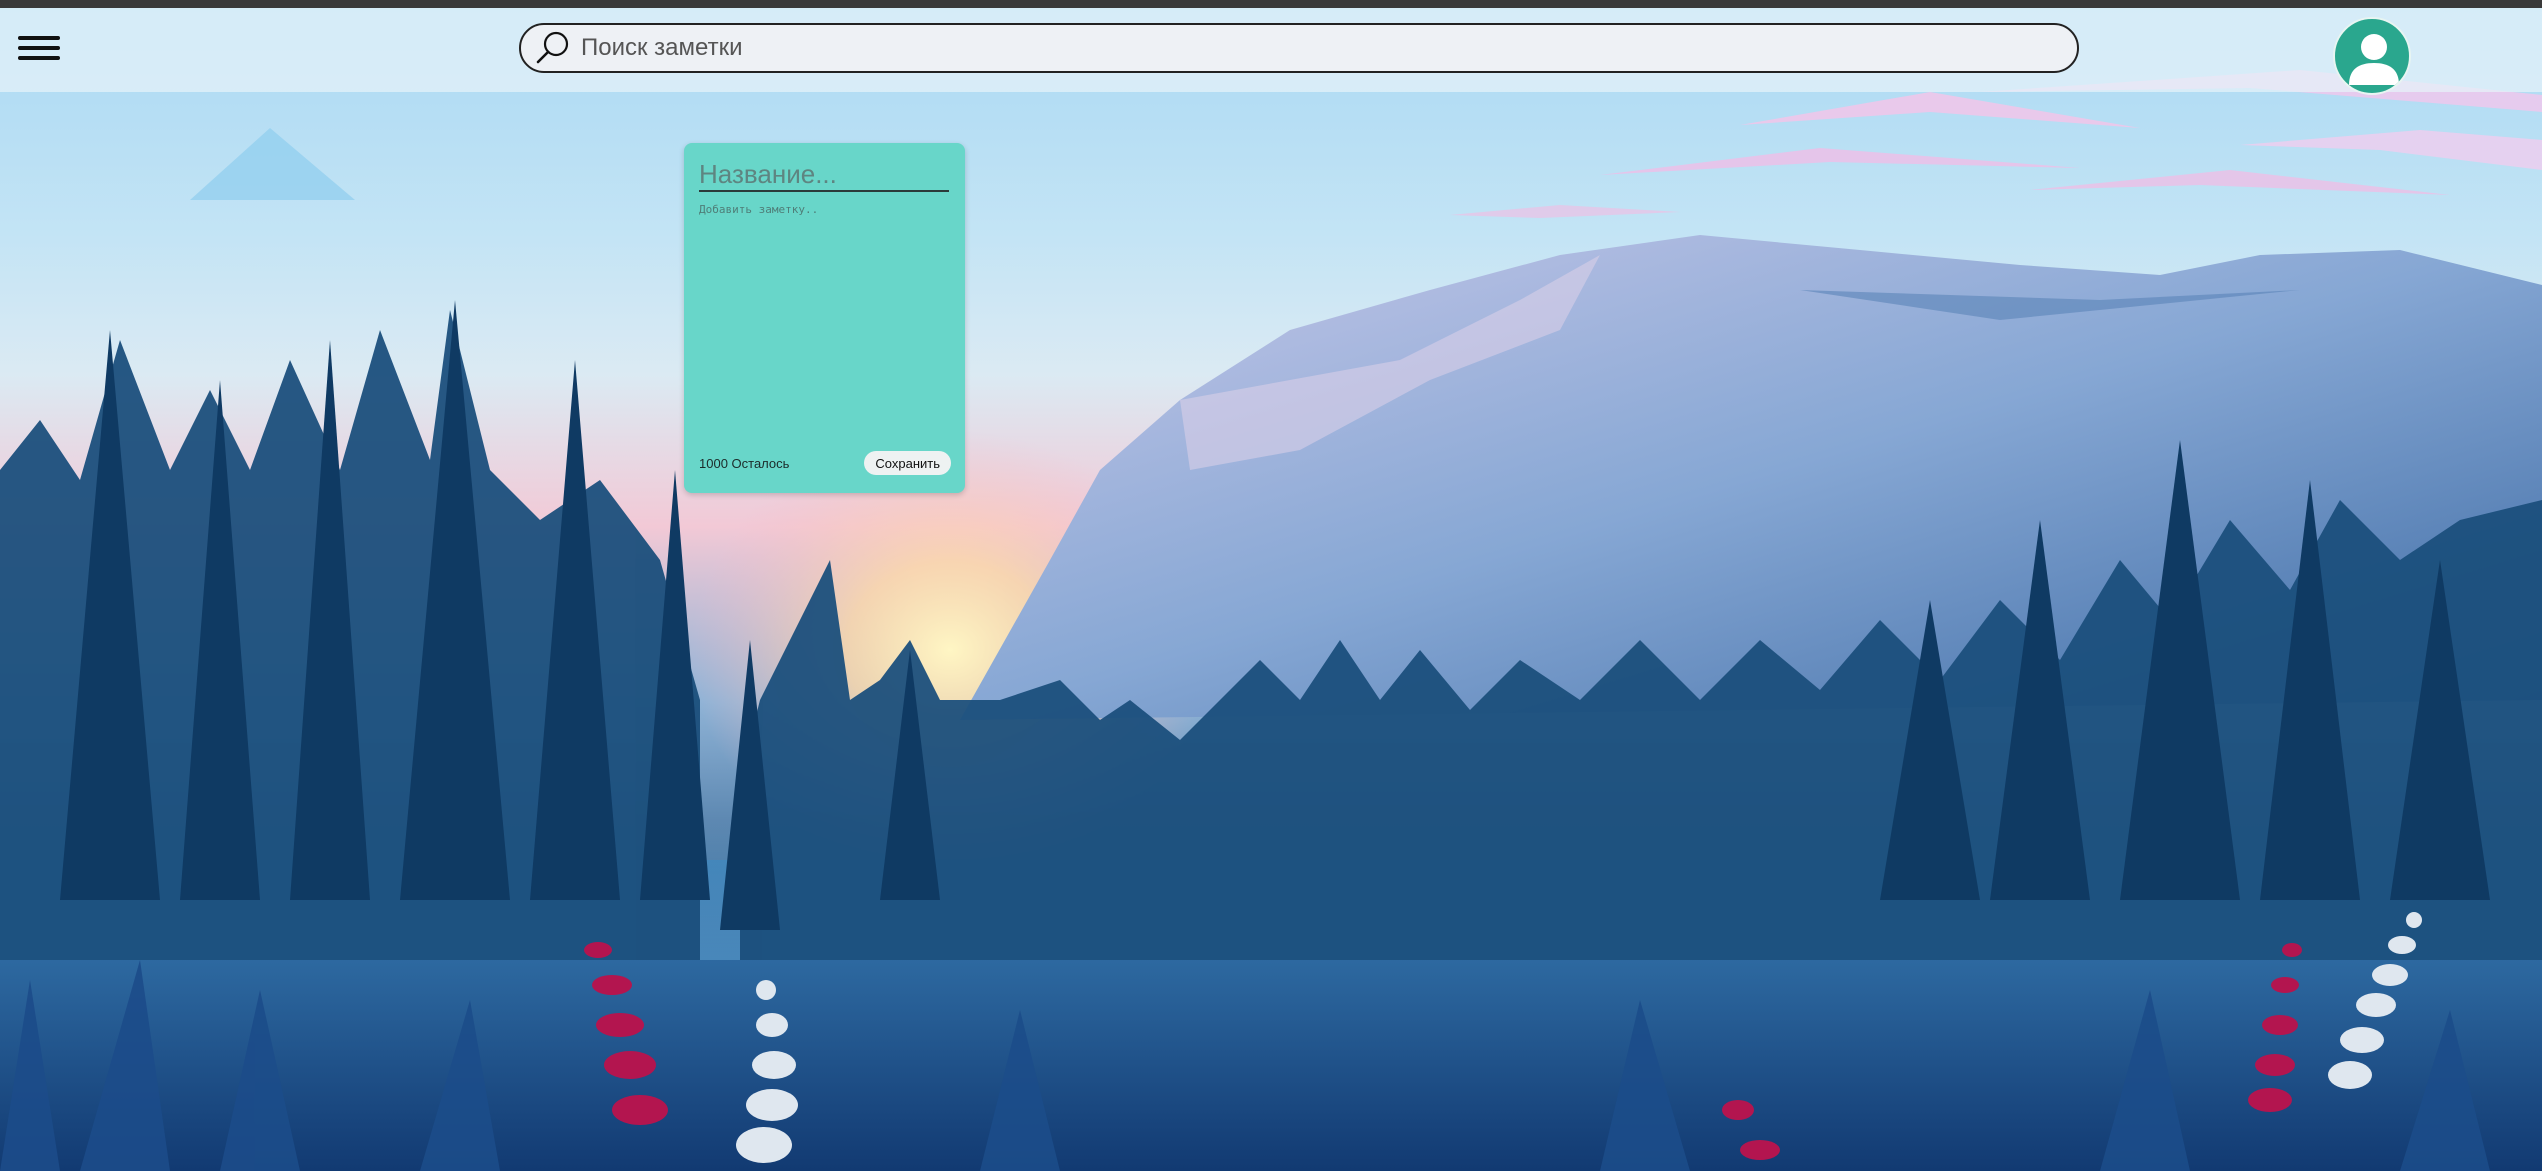 The image size is (2542, 1171). Describe the element at coordinates (907, 463) in the screenshot. I see `save-button: Сохранить` at that location.